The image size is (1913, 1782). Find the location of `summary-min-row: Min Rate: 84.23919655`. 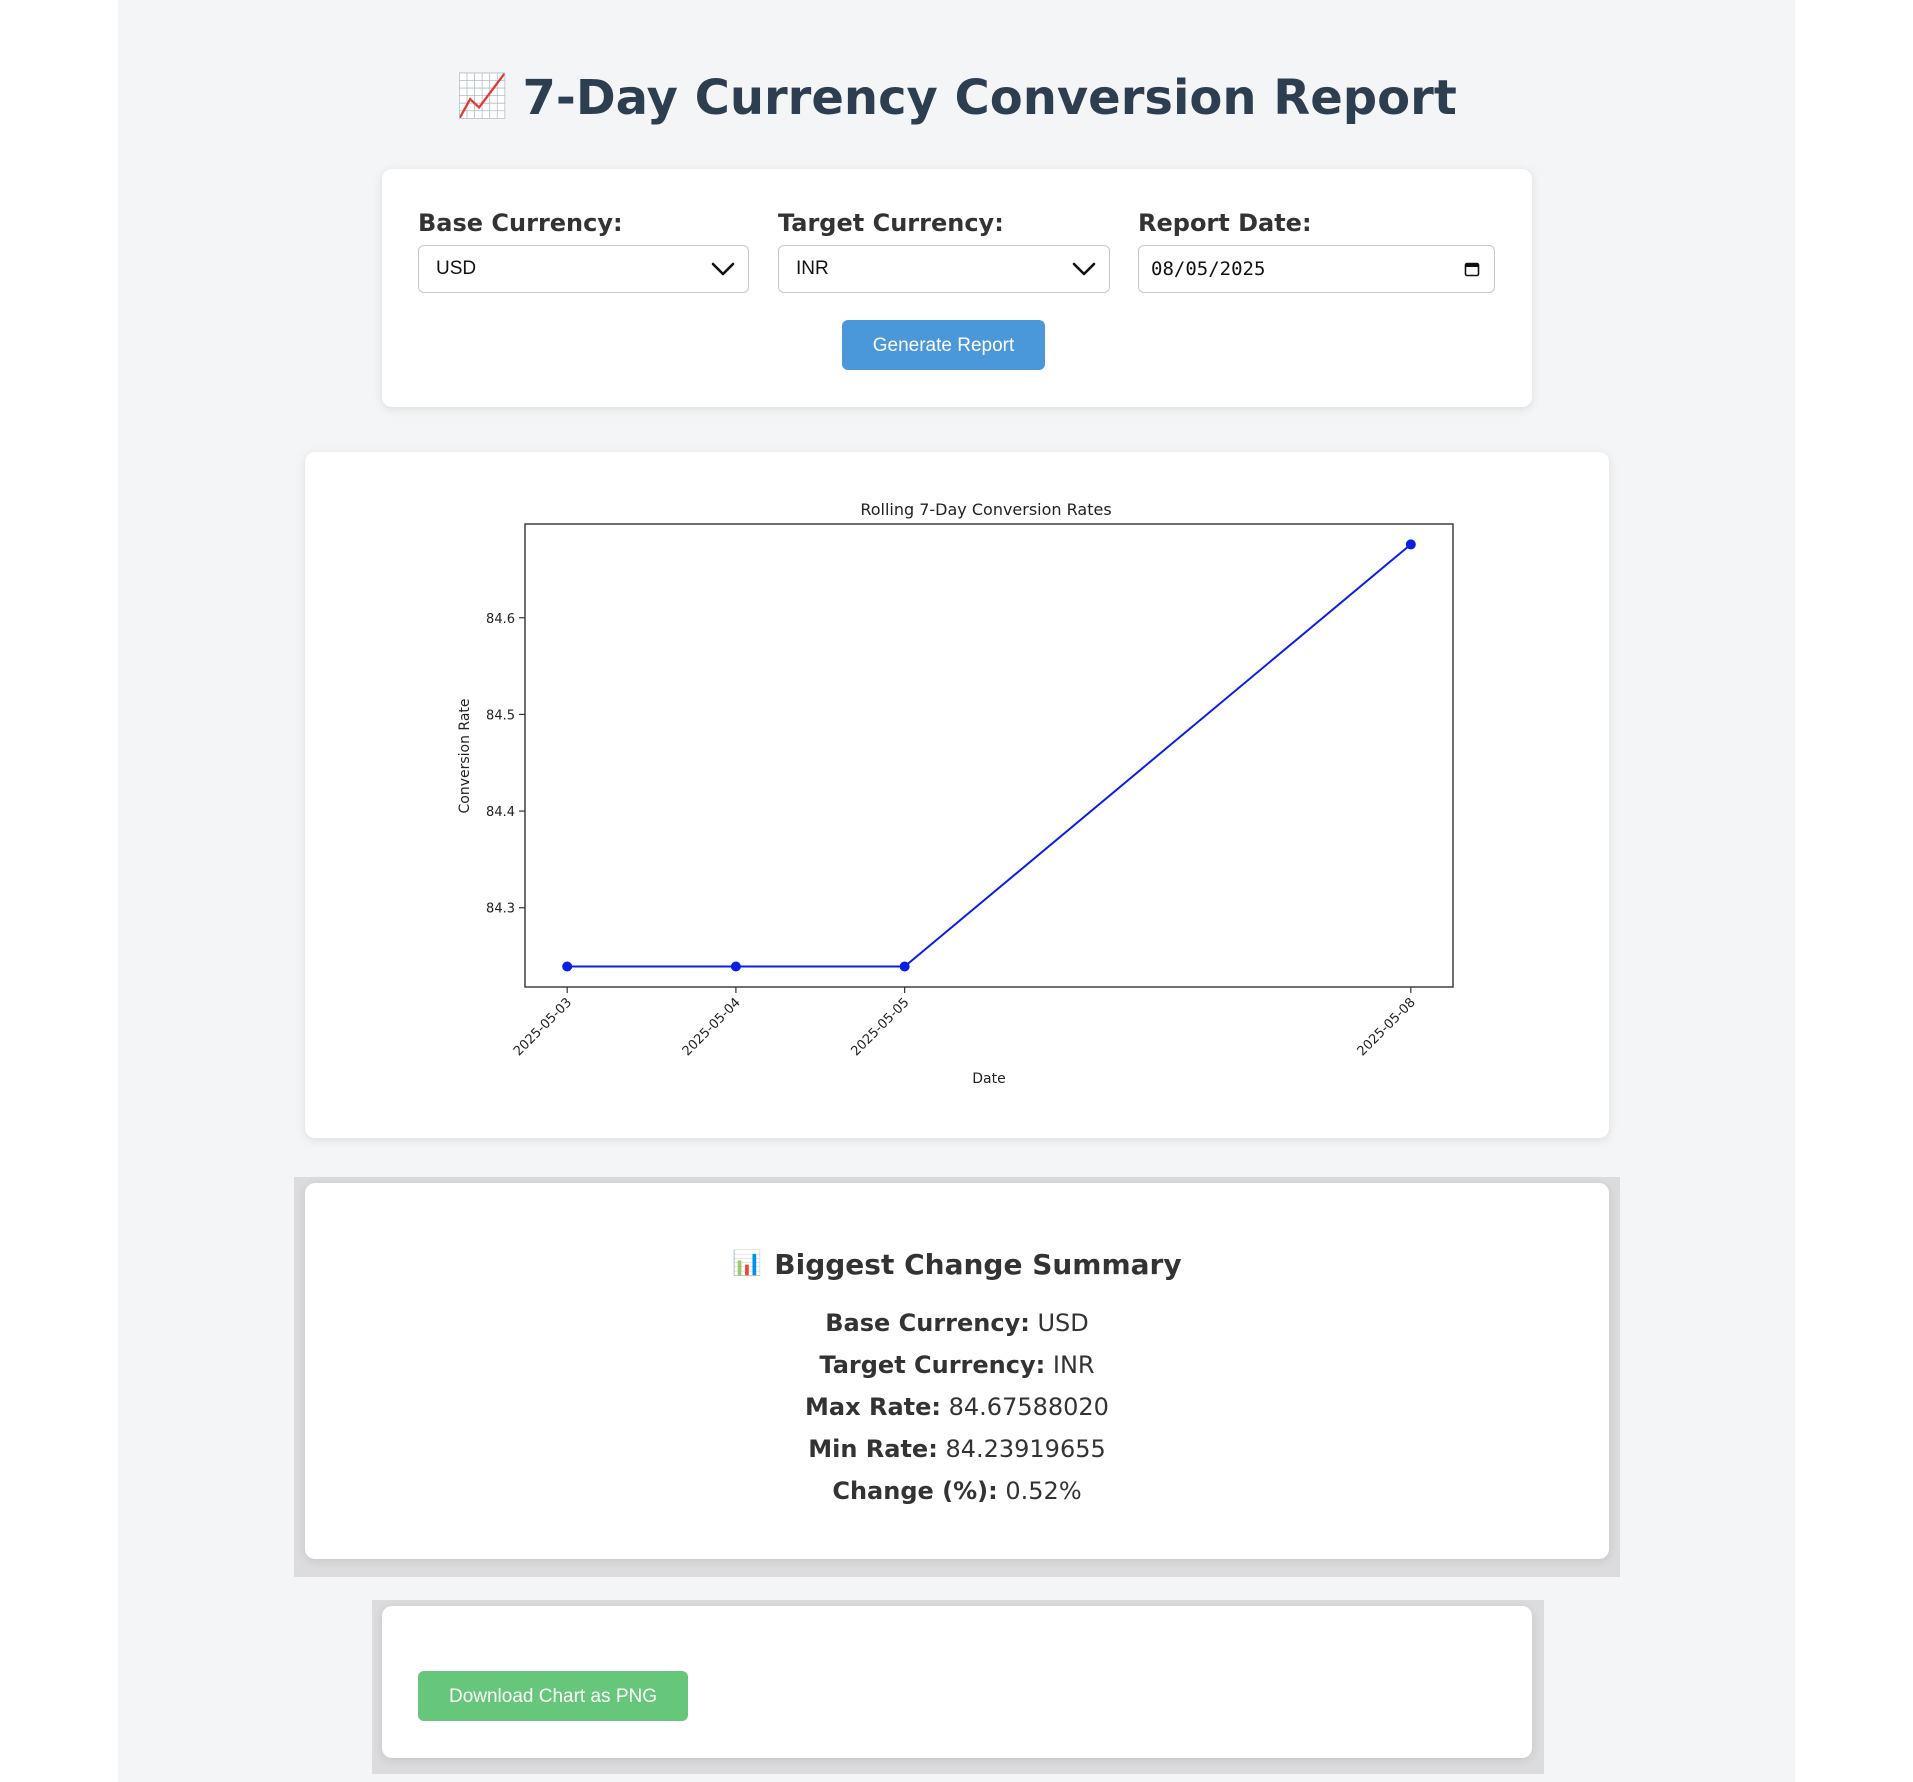

summary-min-row: Min Rate: 84.23919655 is located at coordinates (957, 1449).